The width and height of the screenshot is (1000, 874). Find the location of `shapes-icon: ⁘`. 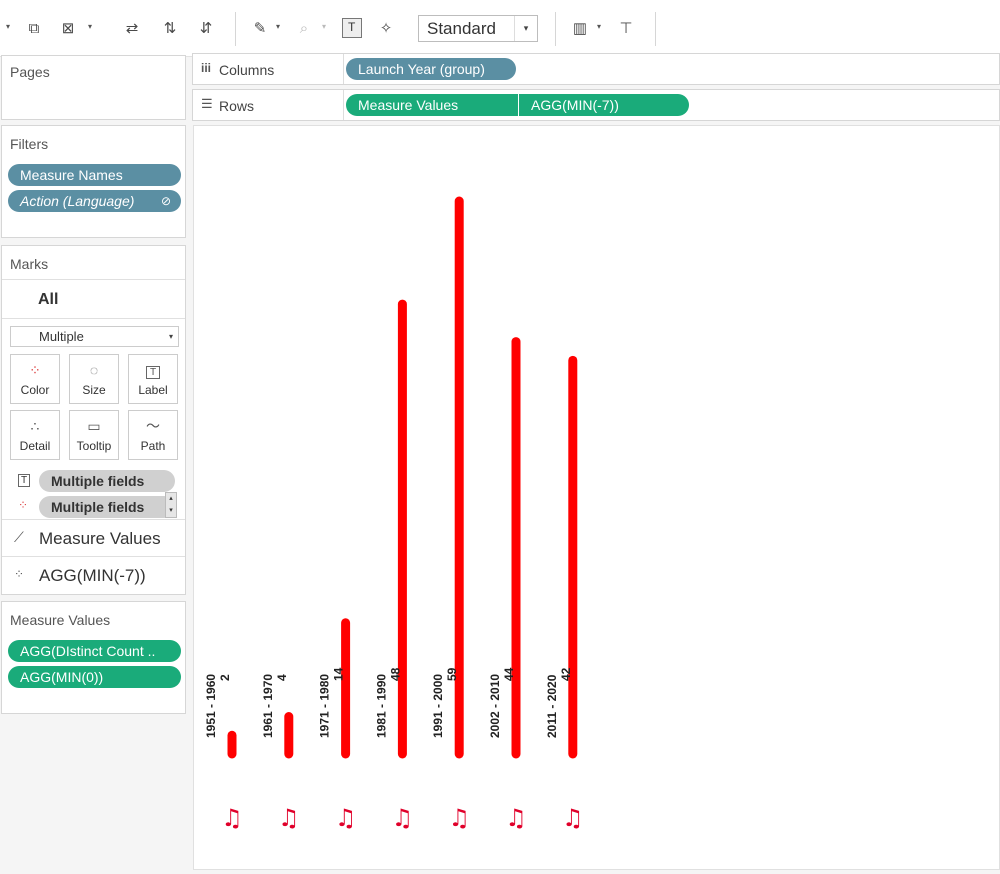

shapes-icon: ⁘ is located at coordinates (19, 574).